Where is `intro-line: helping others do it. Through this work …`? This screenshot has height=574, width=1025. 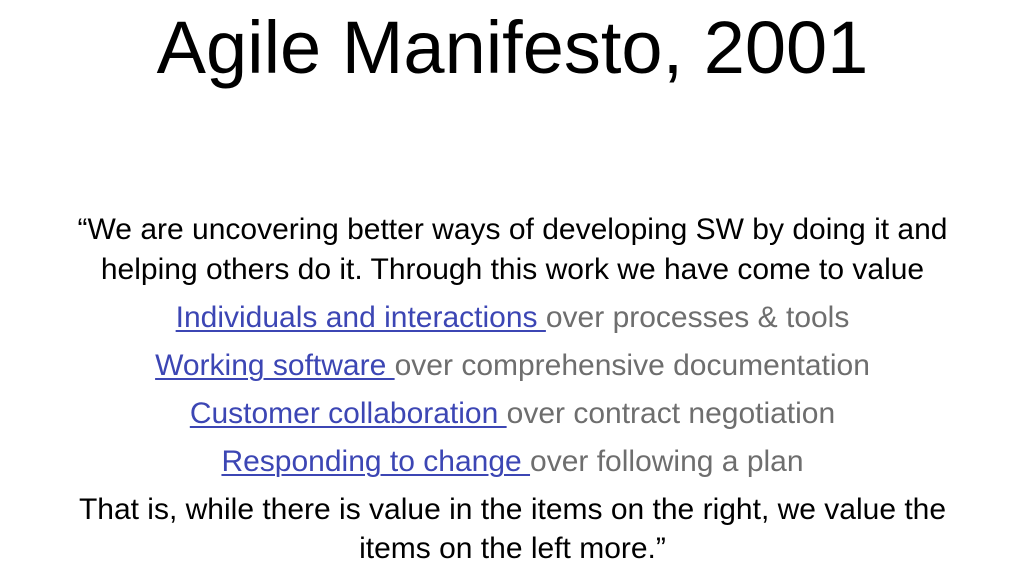
intro-line: helping others do it. Through this work … is located at coordinates (512, 269).